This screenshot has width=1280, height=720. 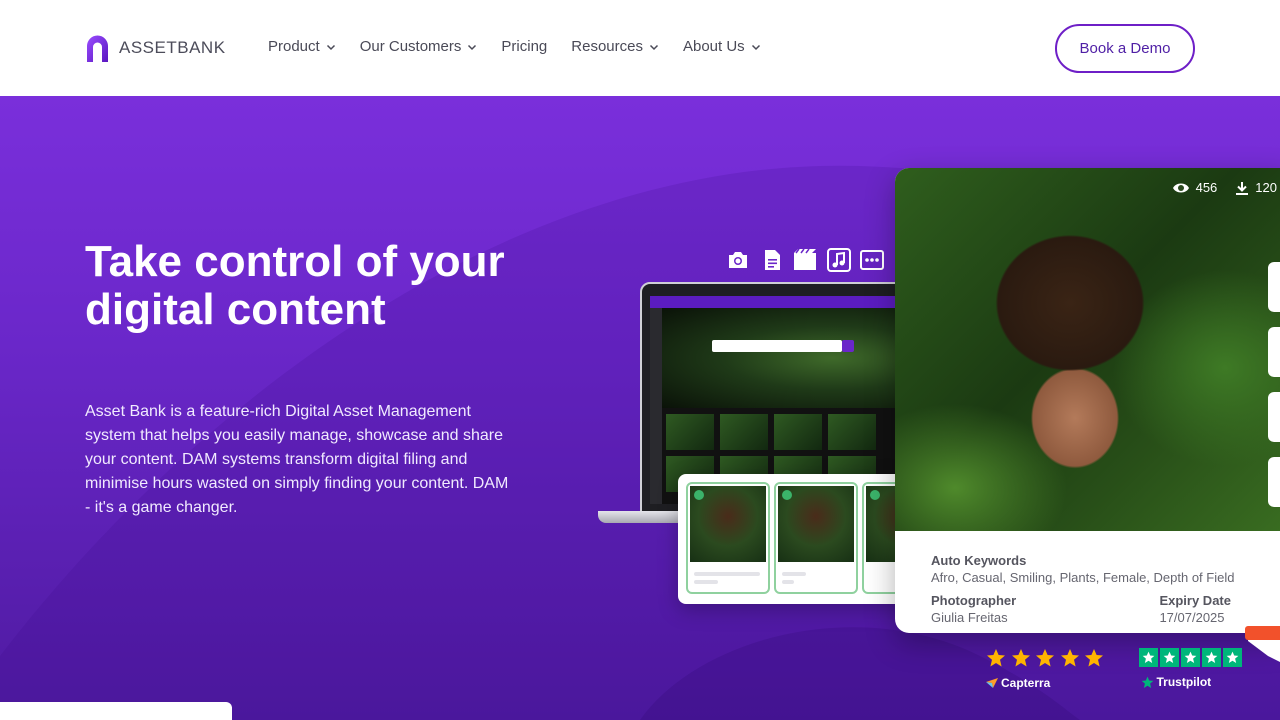 I want to click on trustpilot-stars, so click(x=1191, y=657).